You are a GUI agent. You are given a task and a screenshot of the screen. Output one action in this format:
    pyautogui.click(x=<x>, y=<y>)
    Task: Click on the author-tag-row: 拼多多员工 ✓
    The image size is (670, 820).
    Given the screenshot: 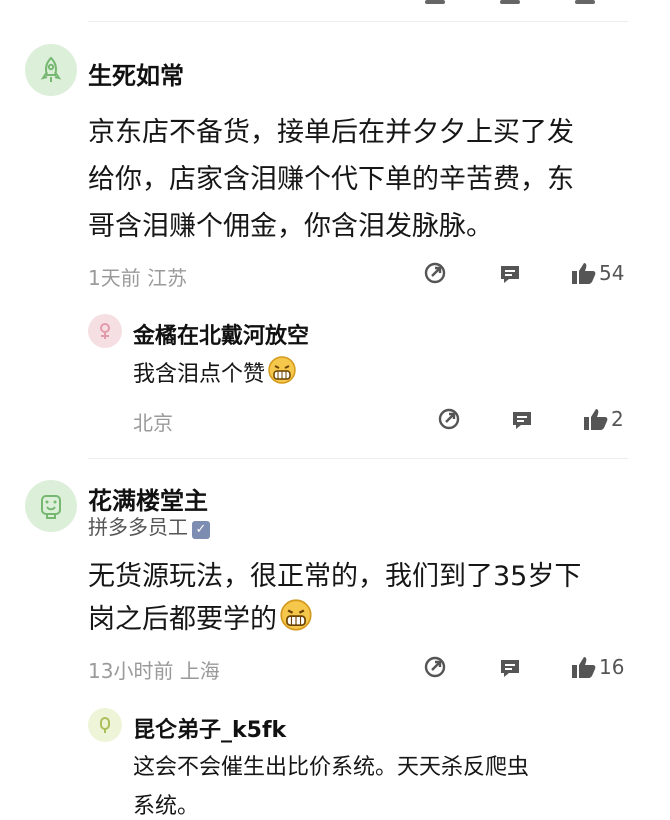 What is the action you would take?
    pyautogui.click(x=149, y=525)
    